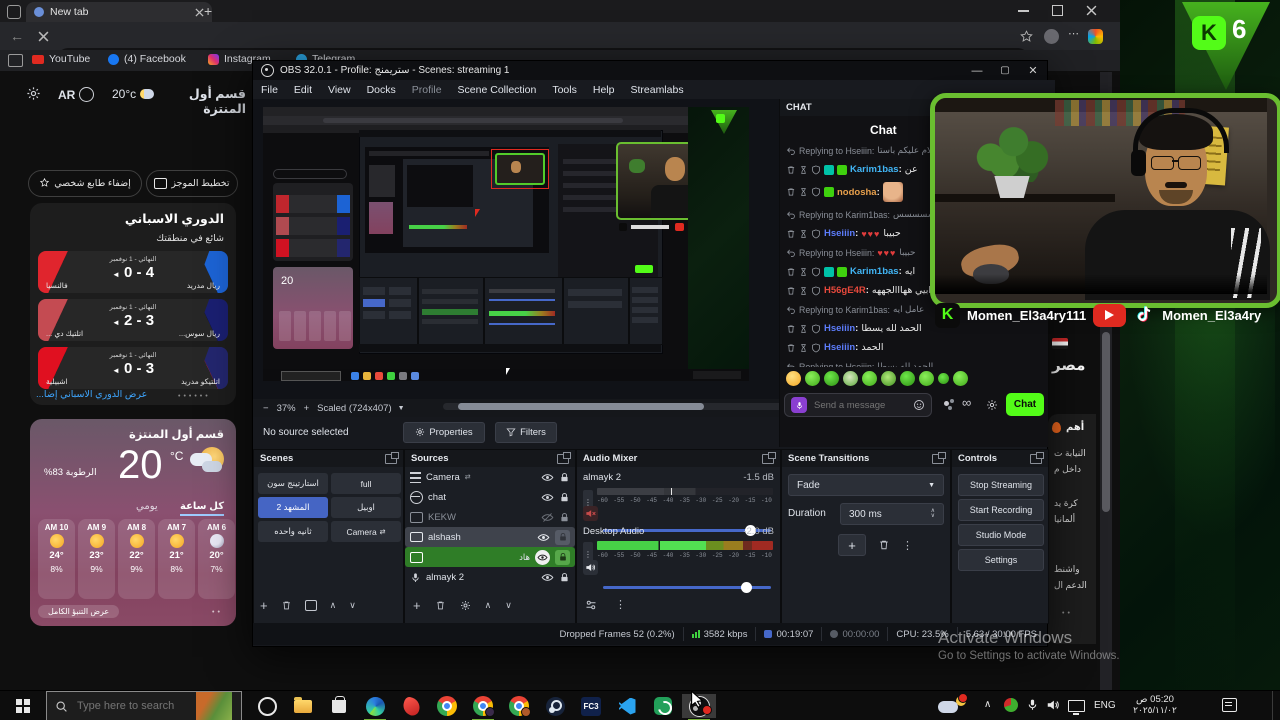 Image resolution: width=1280 pixels, height=720 pixels. I want to click on browser-menu-icon: ⋯, so click(1074, 33).